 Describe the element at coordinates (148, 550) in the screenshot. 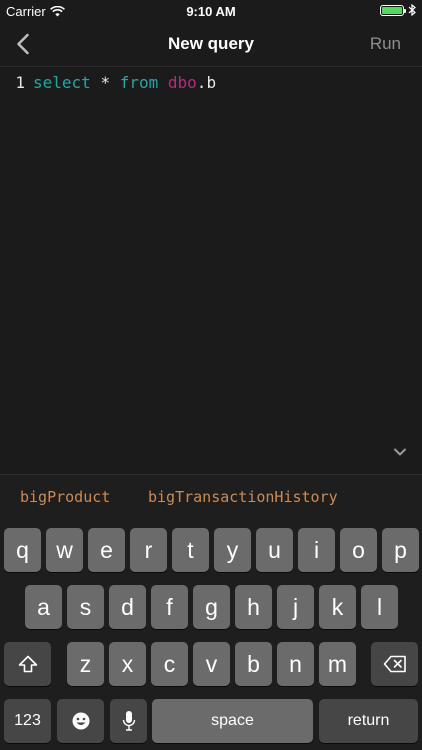

I see `key-r: r` at that location.